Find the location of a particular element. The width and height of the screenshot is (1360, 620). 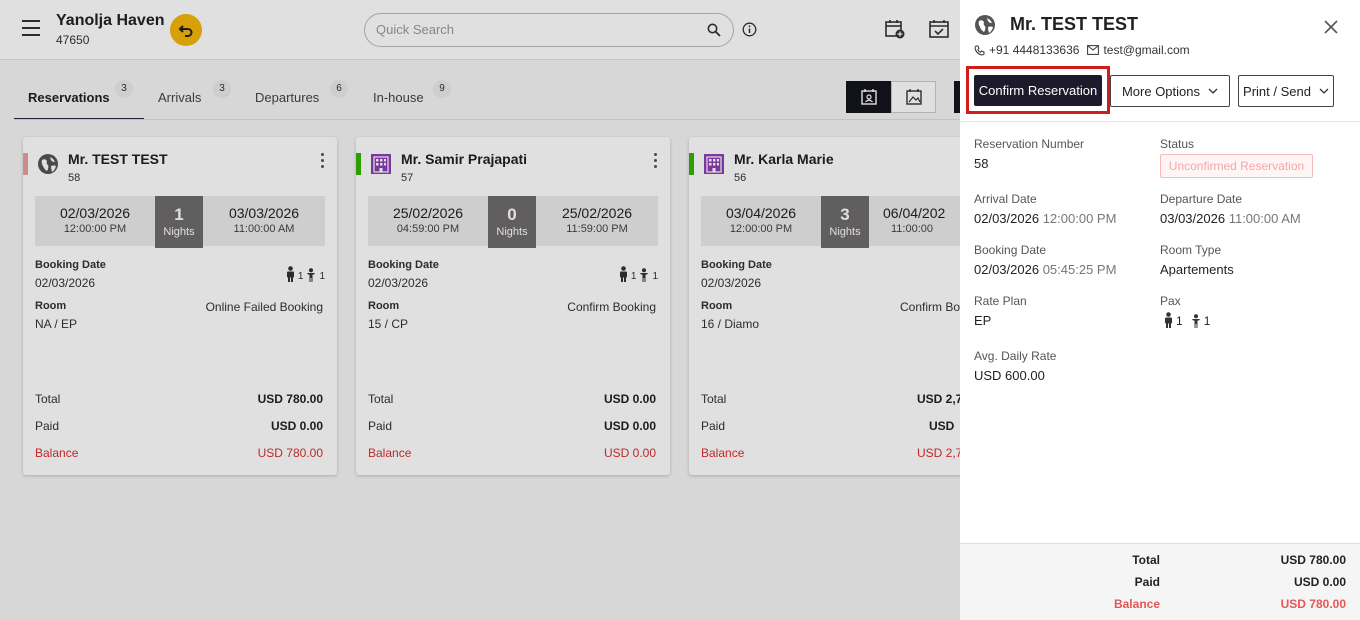

arrival-date: 02/03/2026 is located at coordinates (1007, 218).